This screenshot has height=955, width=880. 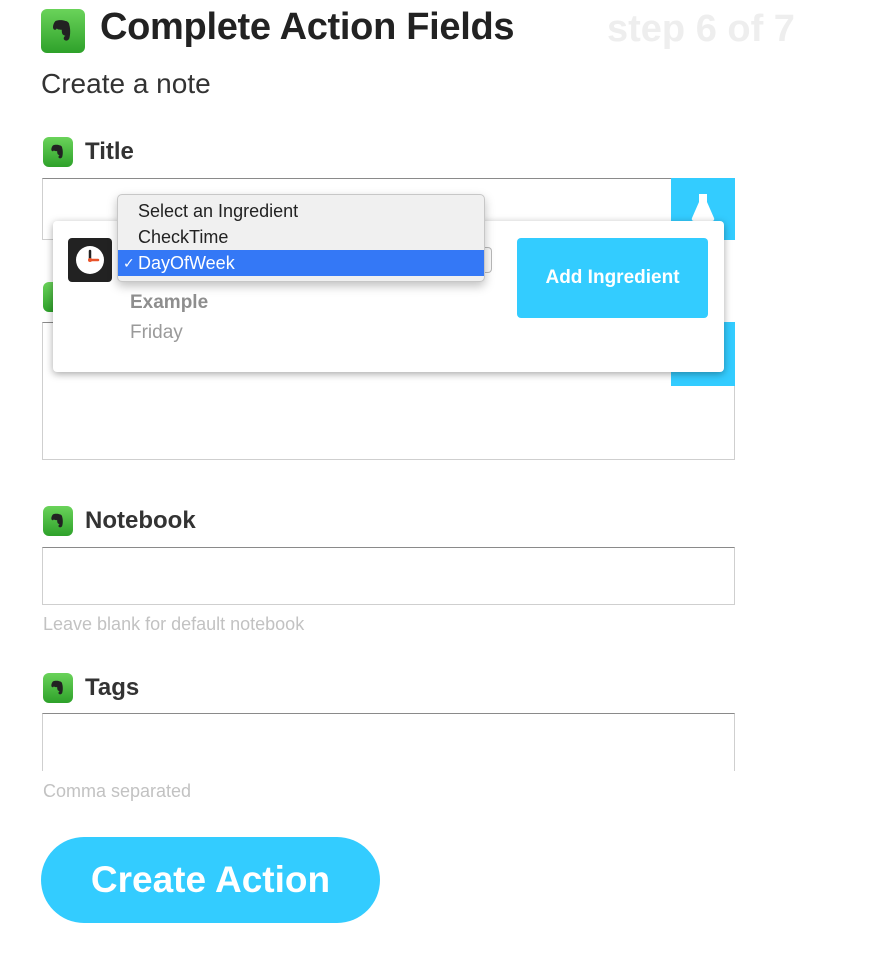 I want to click on title-field-label: Title, so click(x=109, y=151).